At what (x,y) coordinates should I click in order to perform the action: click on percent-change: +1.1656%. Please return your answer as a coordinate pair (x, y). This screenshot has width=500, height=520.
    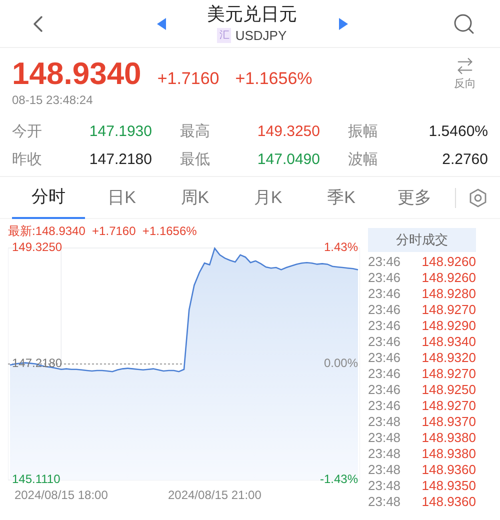
    Looking at the image, I should click on (273, 79).